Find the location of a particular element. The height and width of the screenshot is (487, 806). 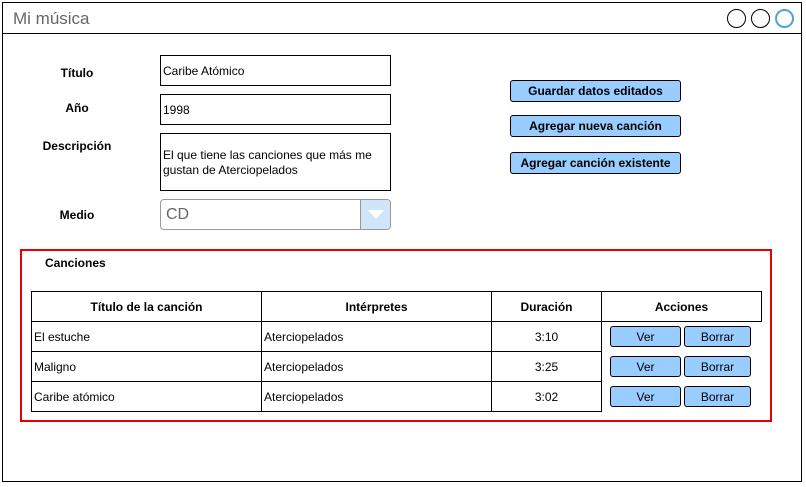

titulo-field: Caribe Atómico is located at coordinates (275, 70).